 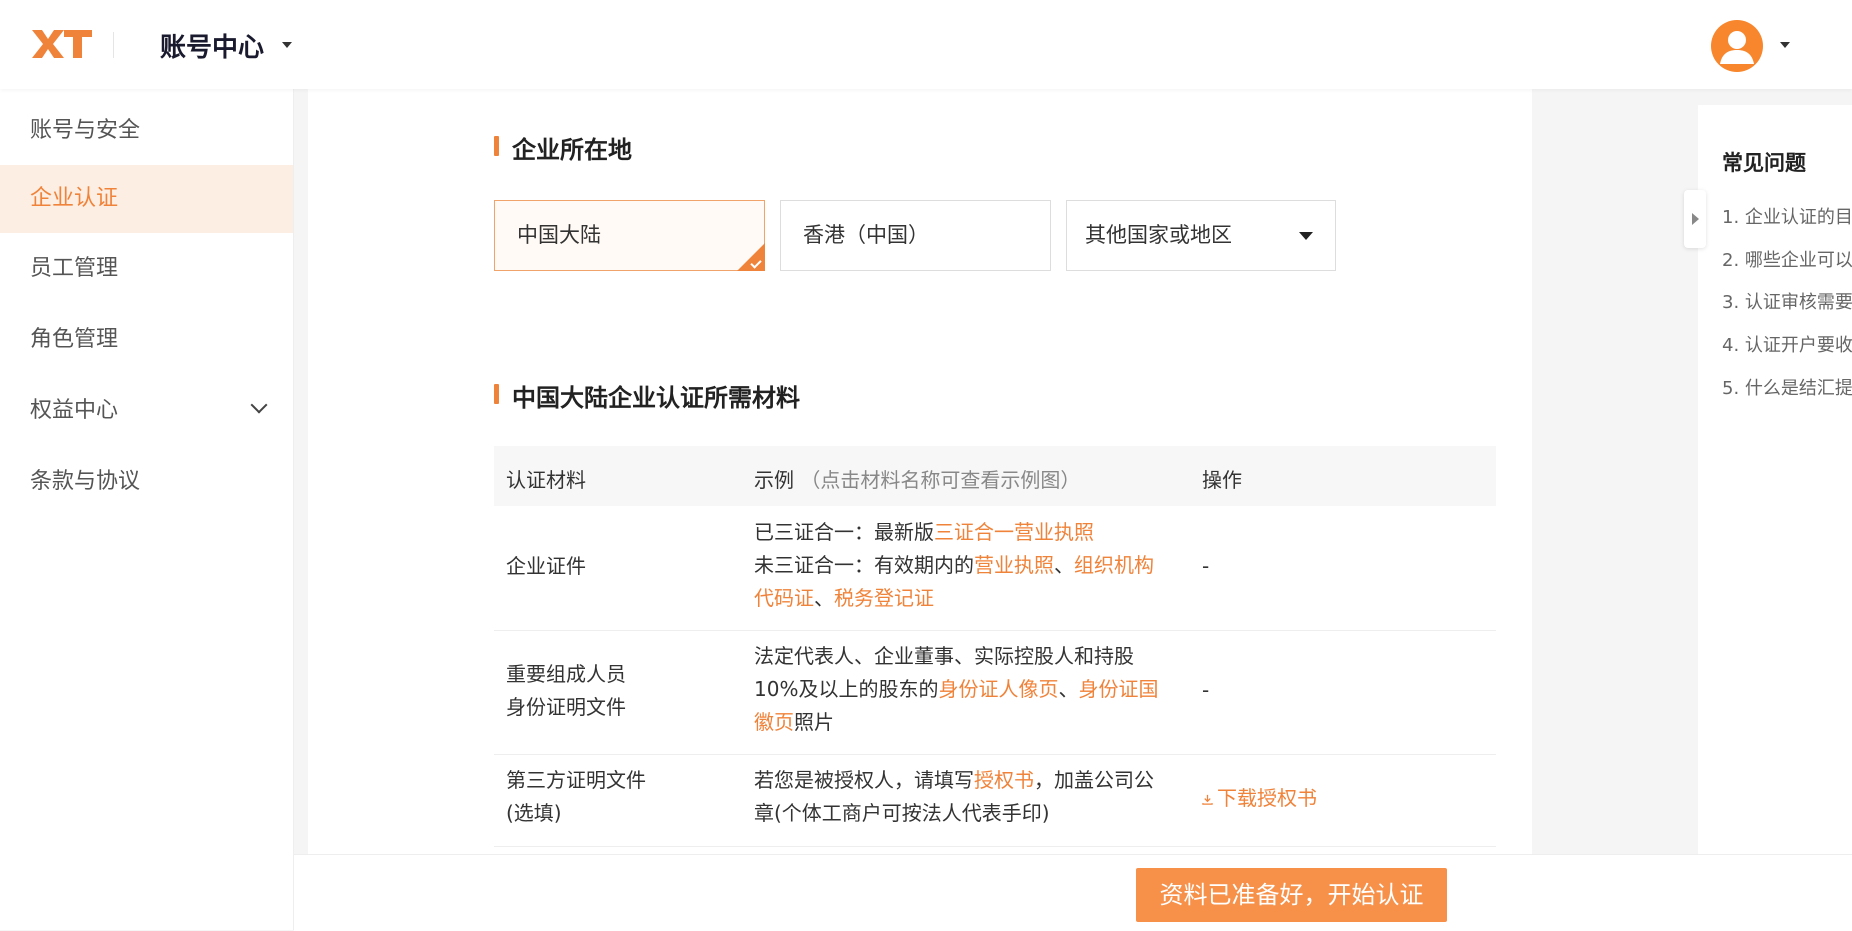 I want to click on example-link-authorization: 授权书, so click(x=1004, y=780).